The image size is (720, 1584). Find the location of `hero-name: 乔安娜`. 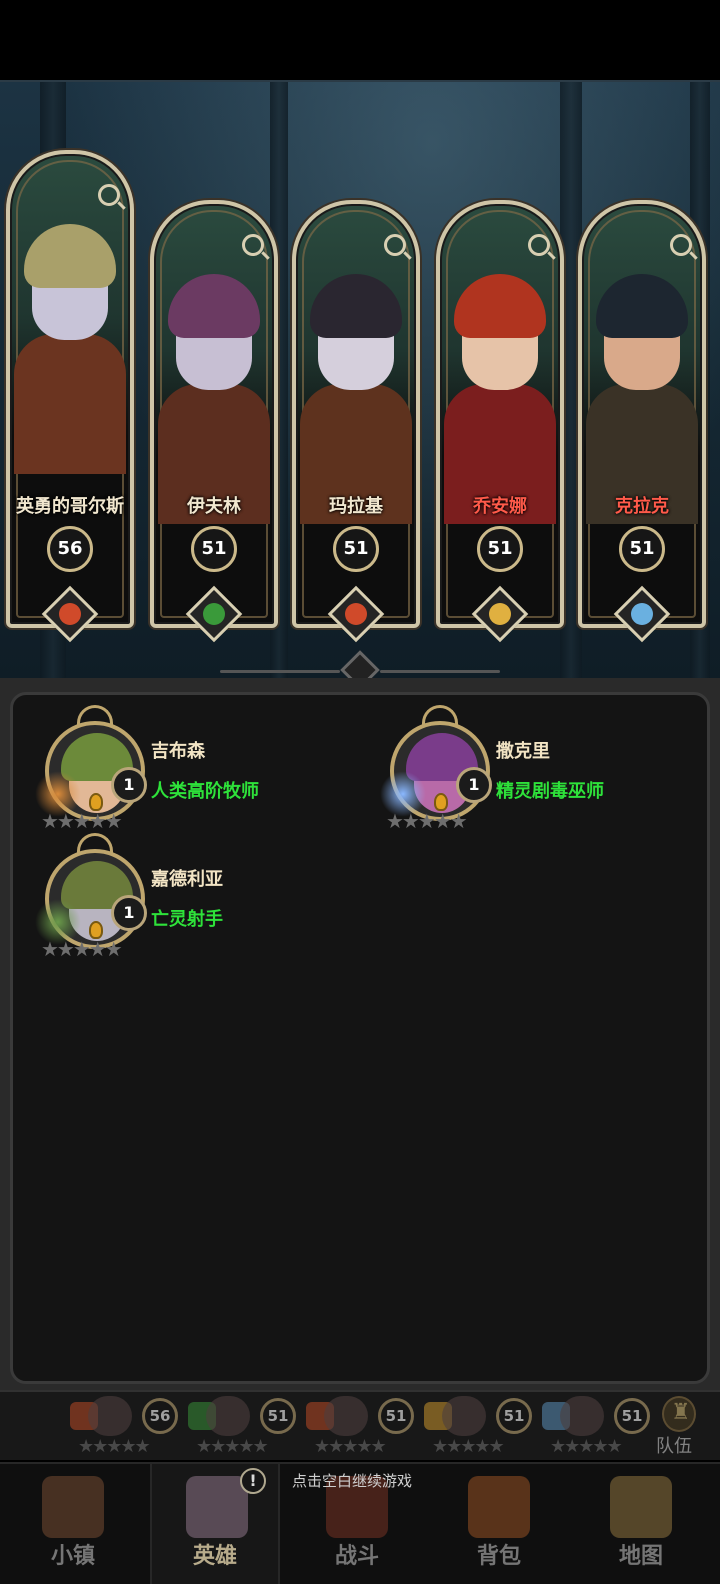

hero-name: 乔安娜 is located at coordinates (500, 506).